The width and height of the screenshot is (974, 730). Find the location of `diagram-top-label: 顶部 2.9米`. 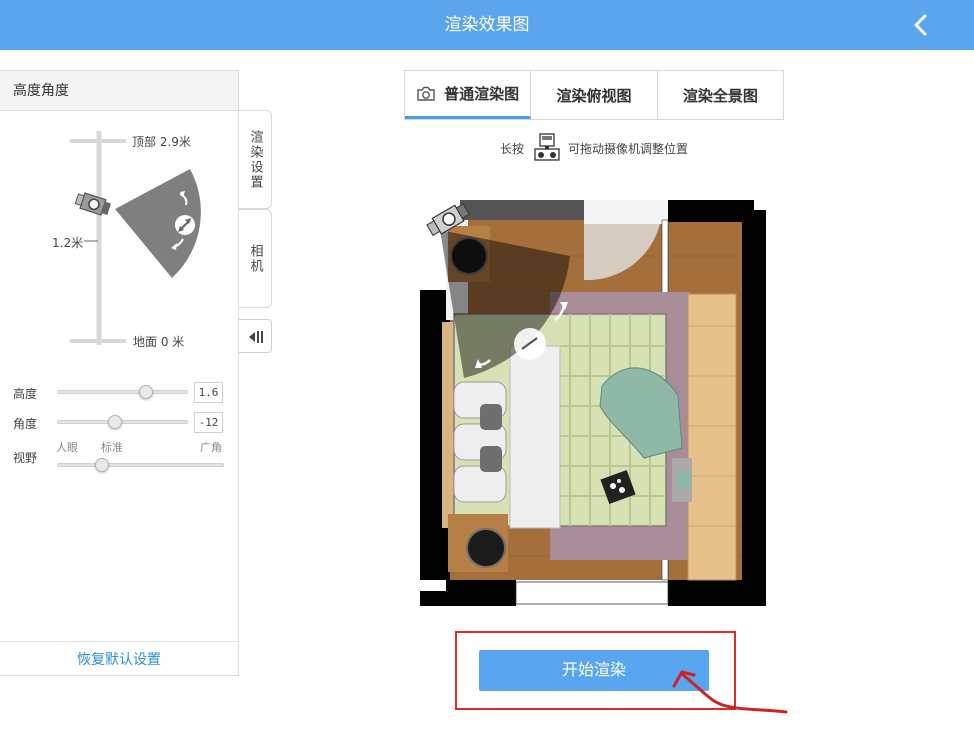

diagram-top-label: 顶部 2.9米 is located at coordinates (161, 142).